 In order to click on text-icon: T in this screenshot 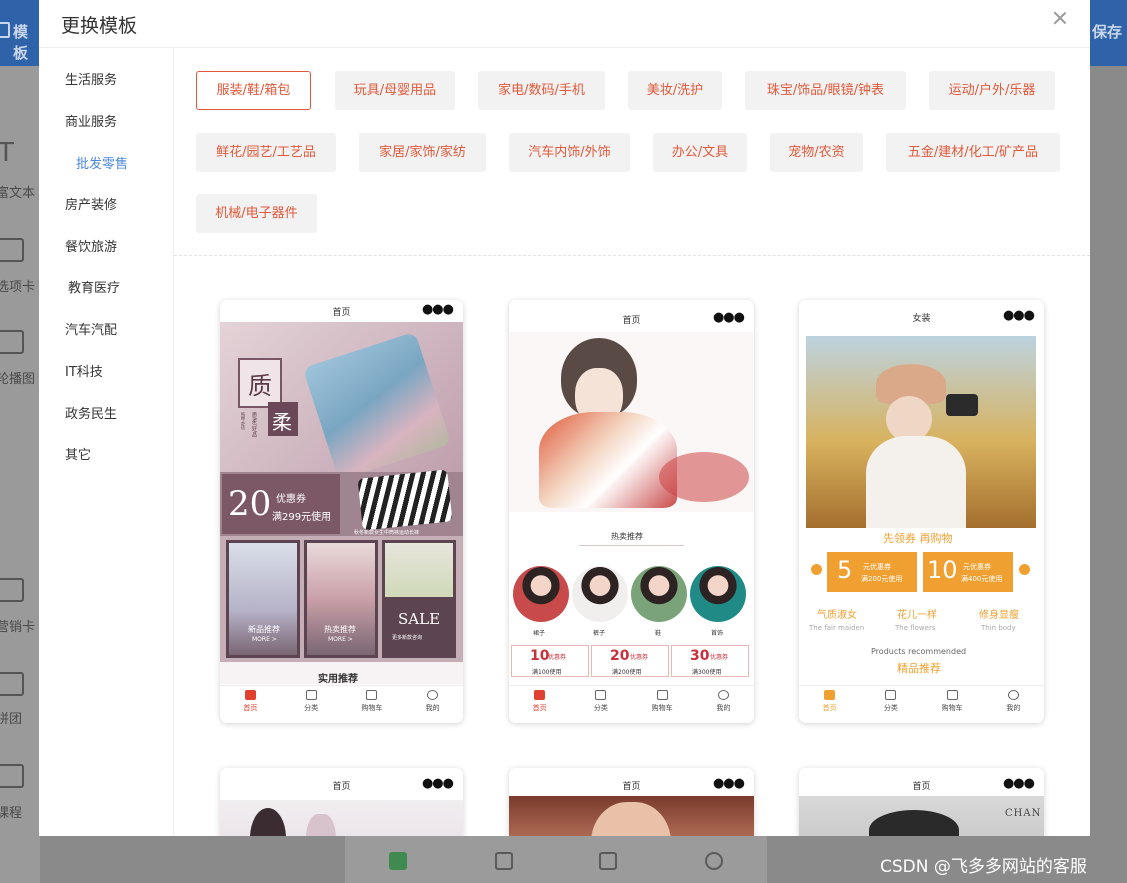, I will do `click(7, 153)`.